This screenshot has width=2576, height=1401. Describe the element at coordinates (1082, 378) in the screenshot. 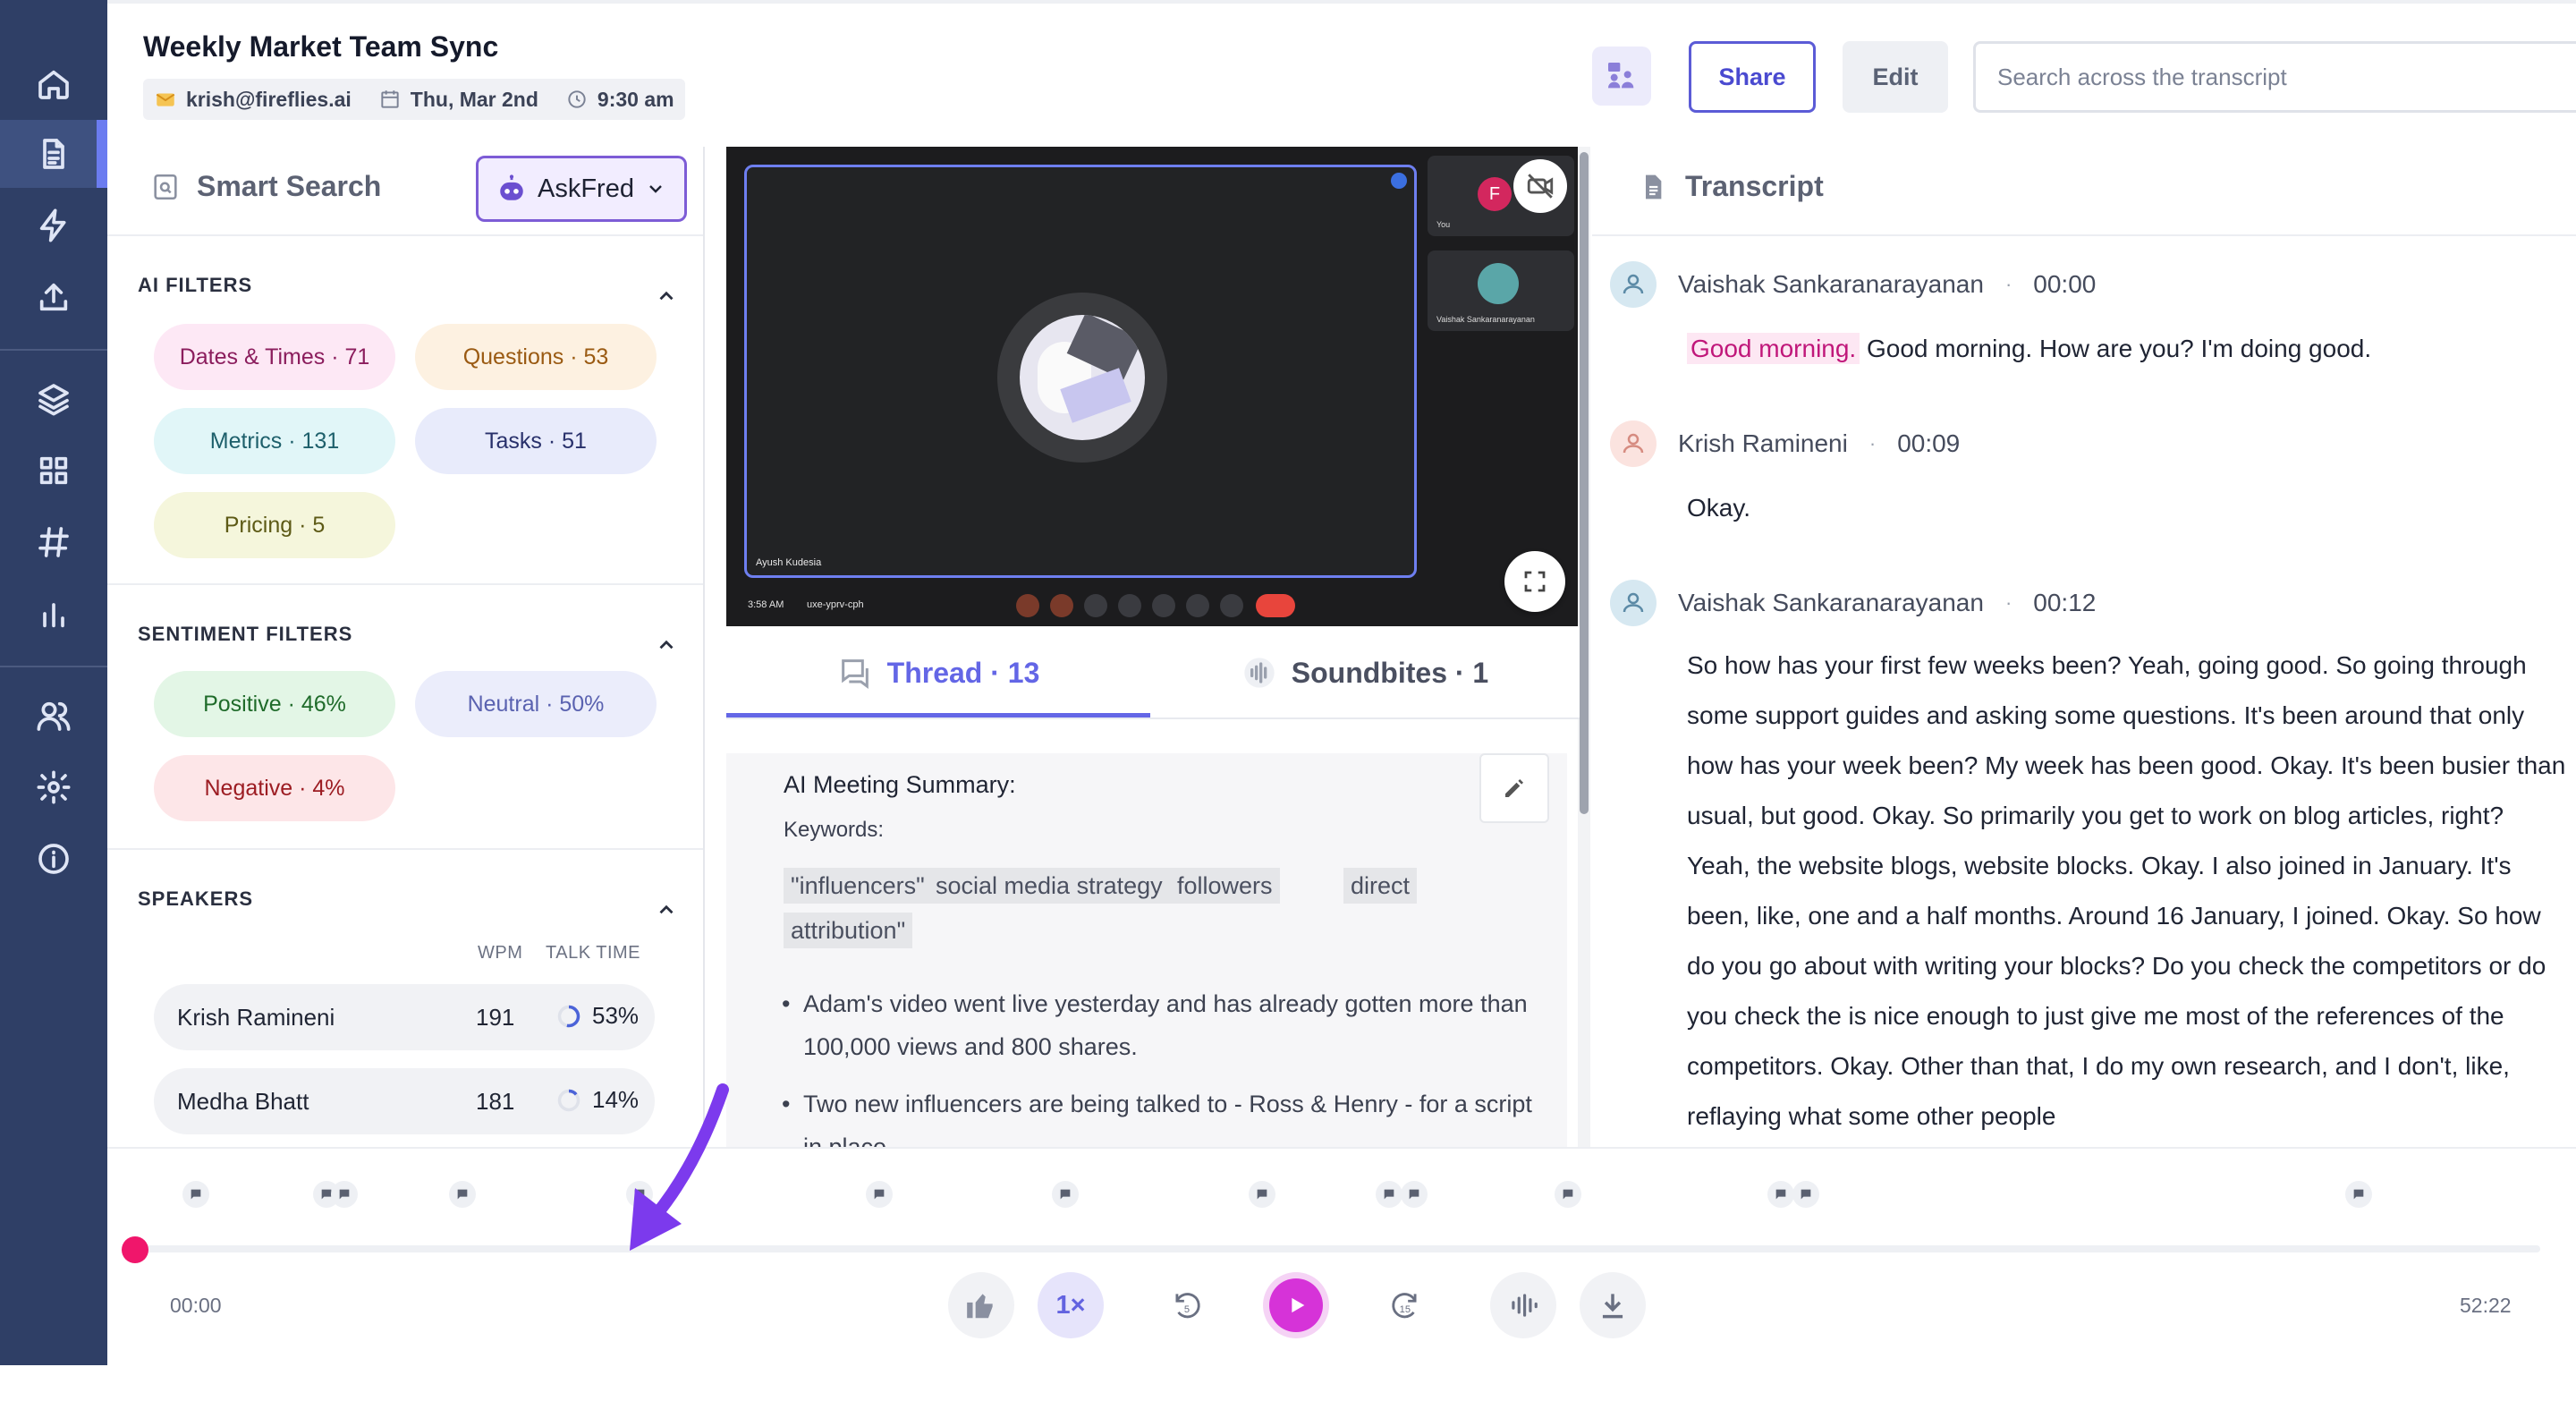

I see `participant-avatar` at that location.